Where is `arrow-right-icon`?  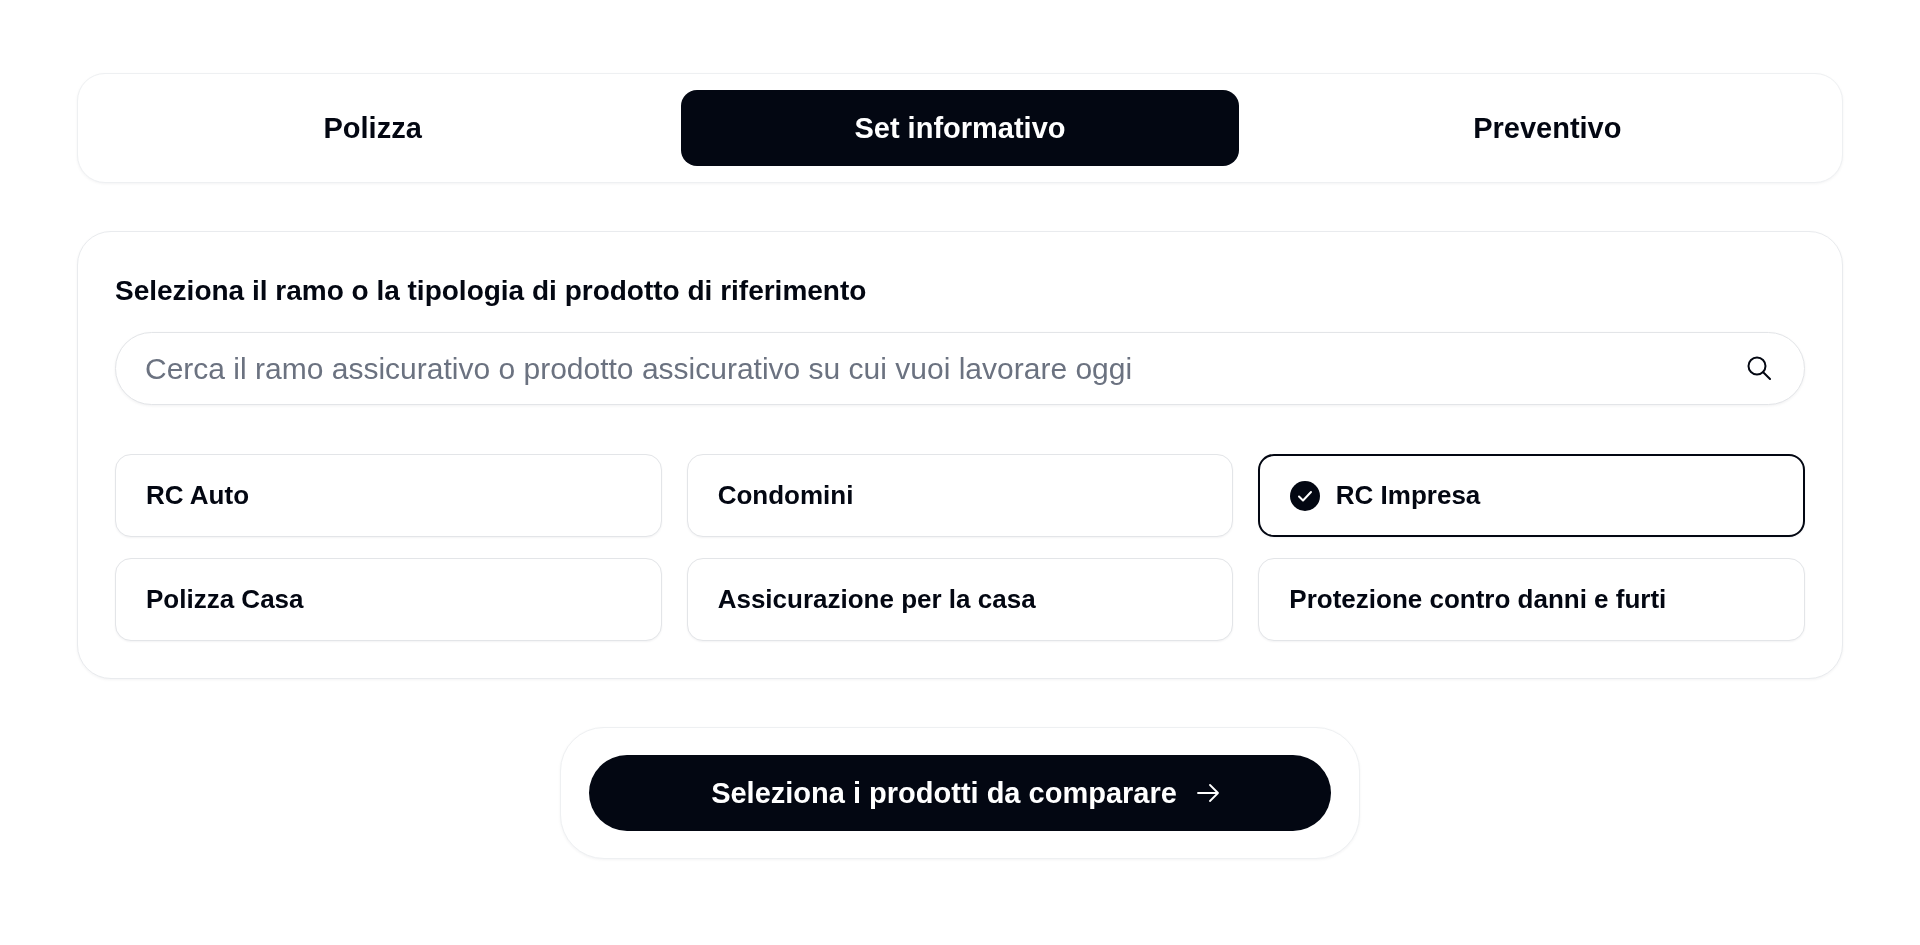
arrow-right-icon is located at coordinates (1207, 793).